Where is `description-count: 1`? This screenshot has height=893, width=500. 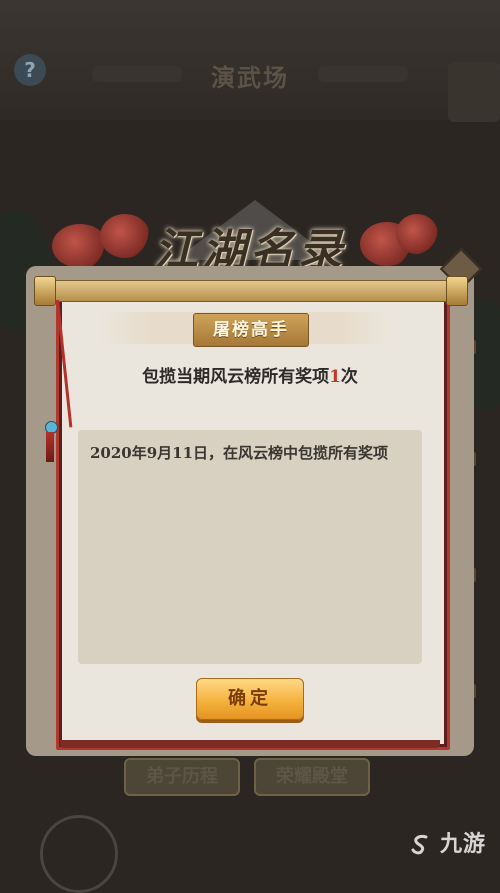 description-count: 1 is located at coordinates (335, 377).